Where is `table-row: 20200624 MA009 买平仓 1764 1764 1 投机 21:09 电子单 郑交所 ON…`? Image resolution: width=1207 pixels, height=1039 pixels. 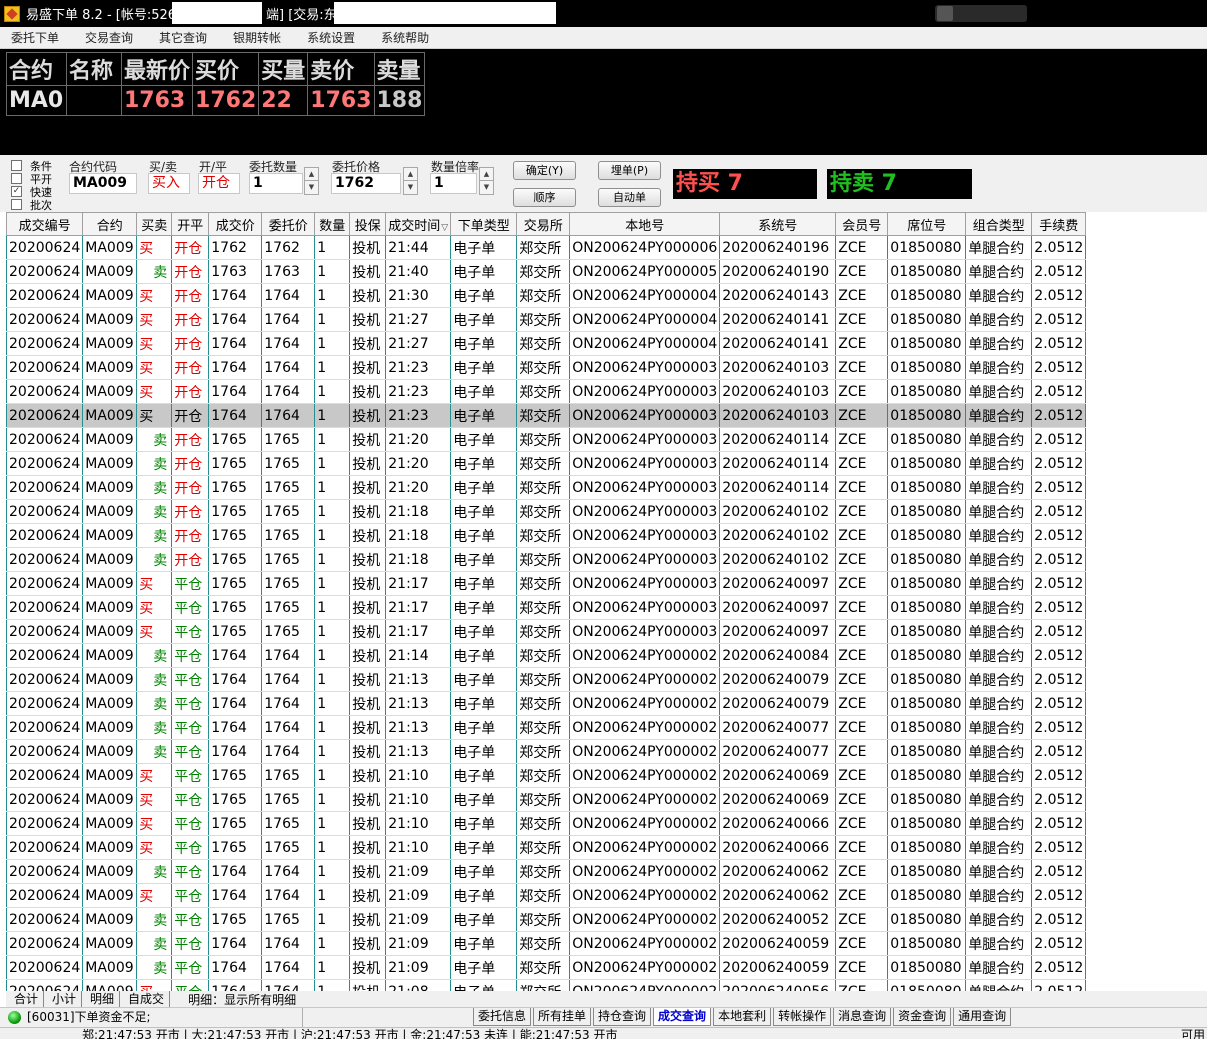 table-row: 20200624 MA009 买平仓 1764 1764 1 投机 21:09 电子单 郑交所 ON… is located at coordinates (546, 895).